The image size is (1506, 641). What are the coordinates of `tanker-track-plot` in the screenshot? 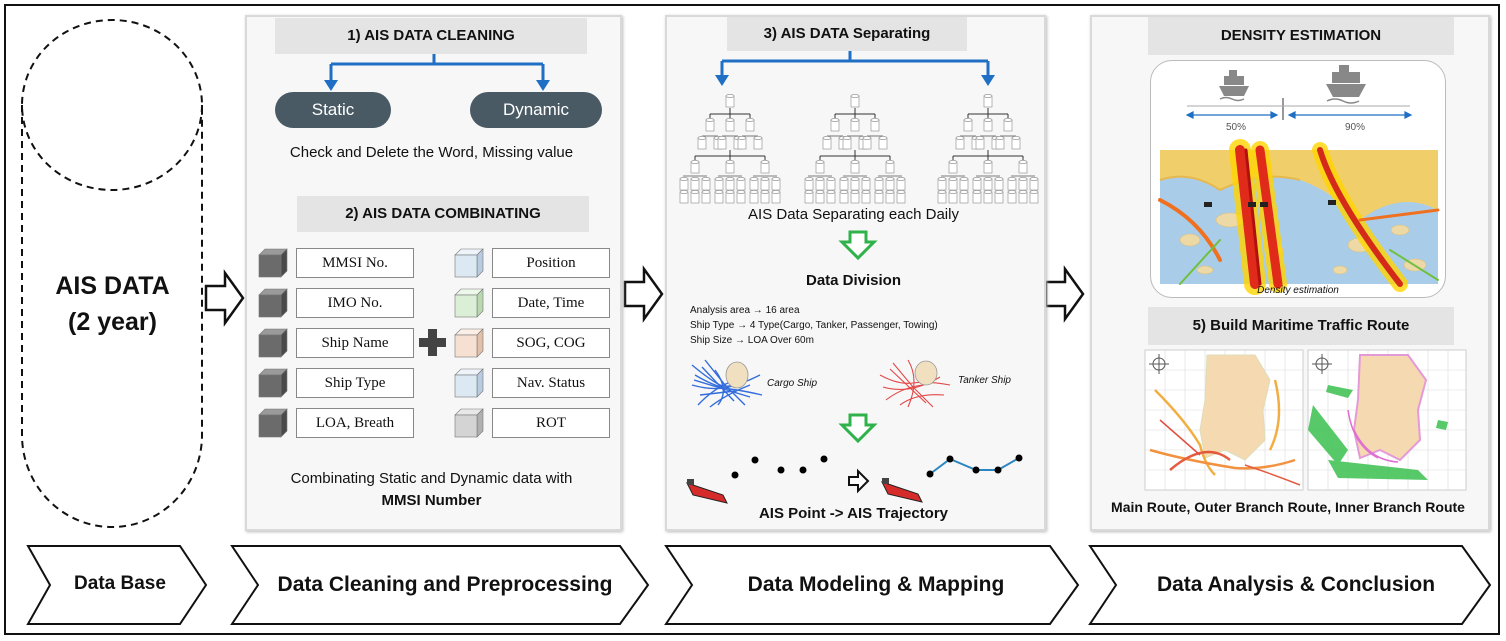 It's located at (915, 383).